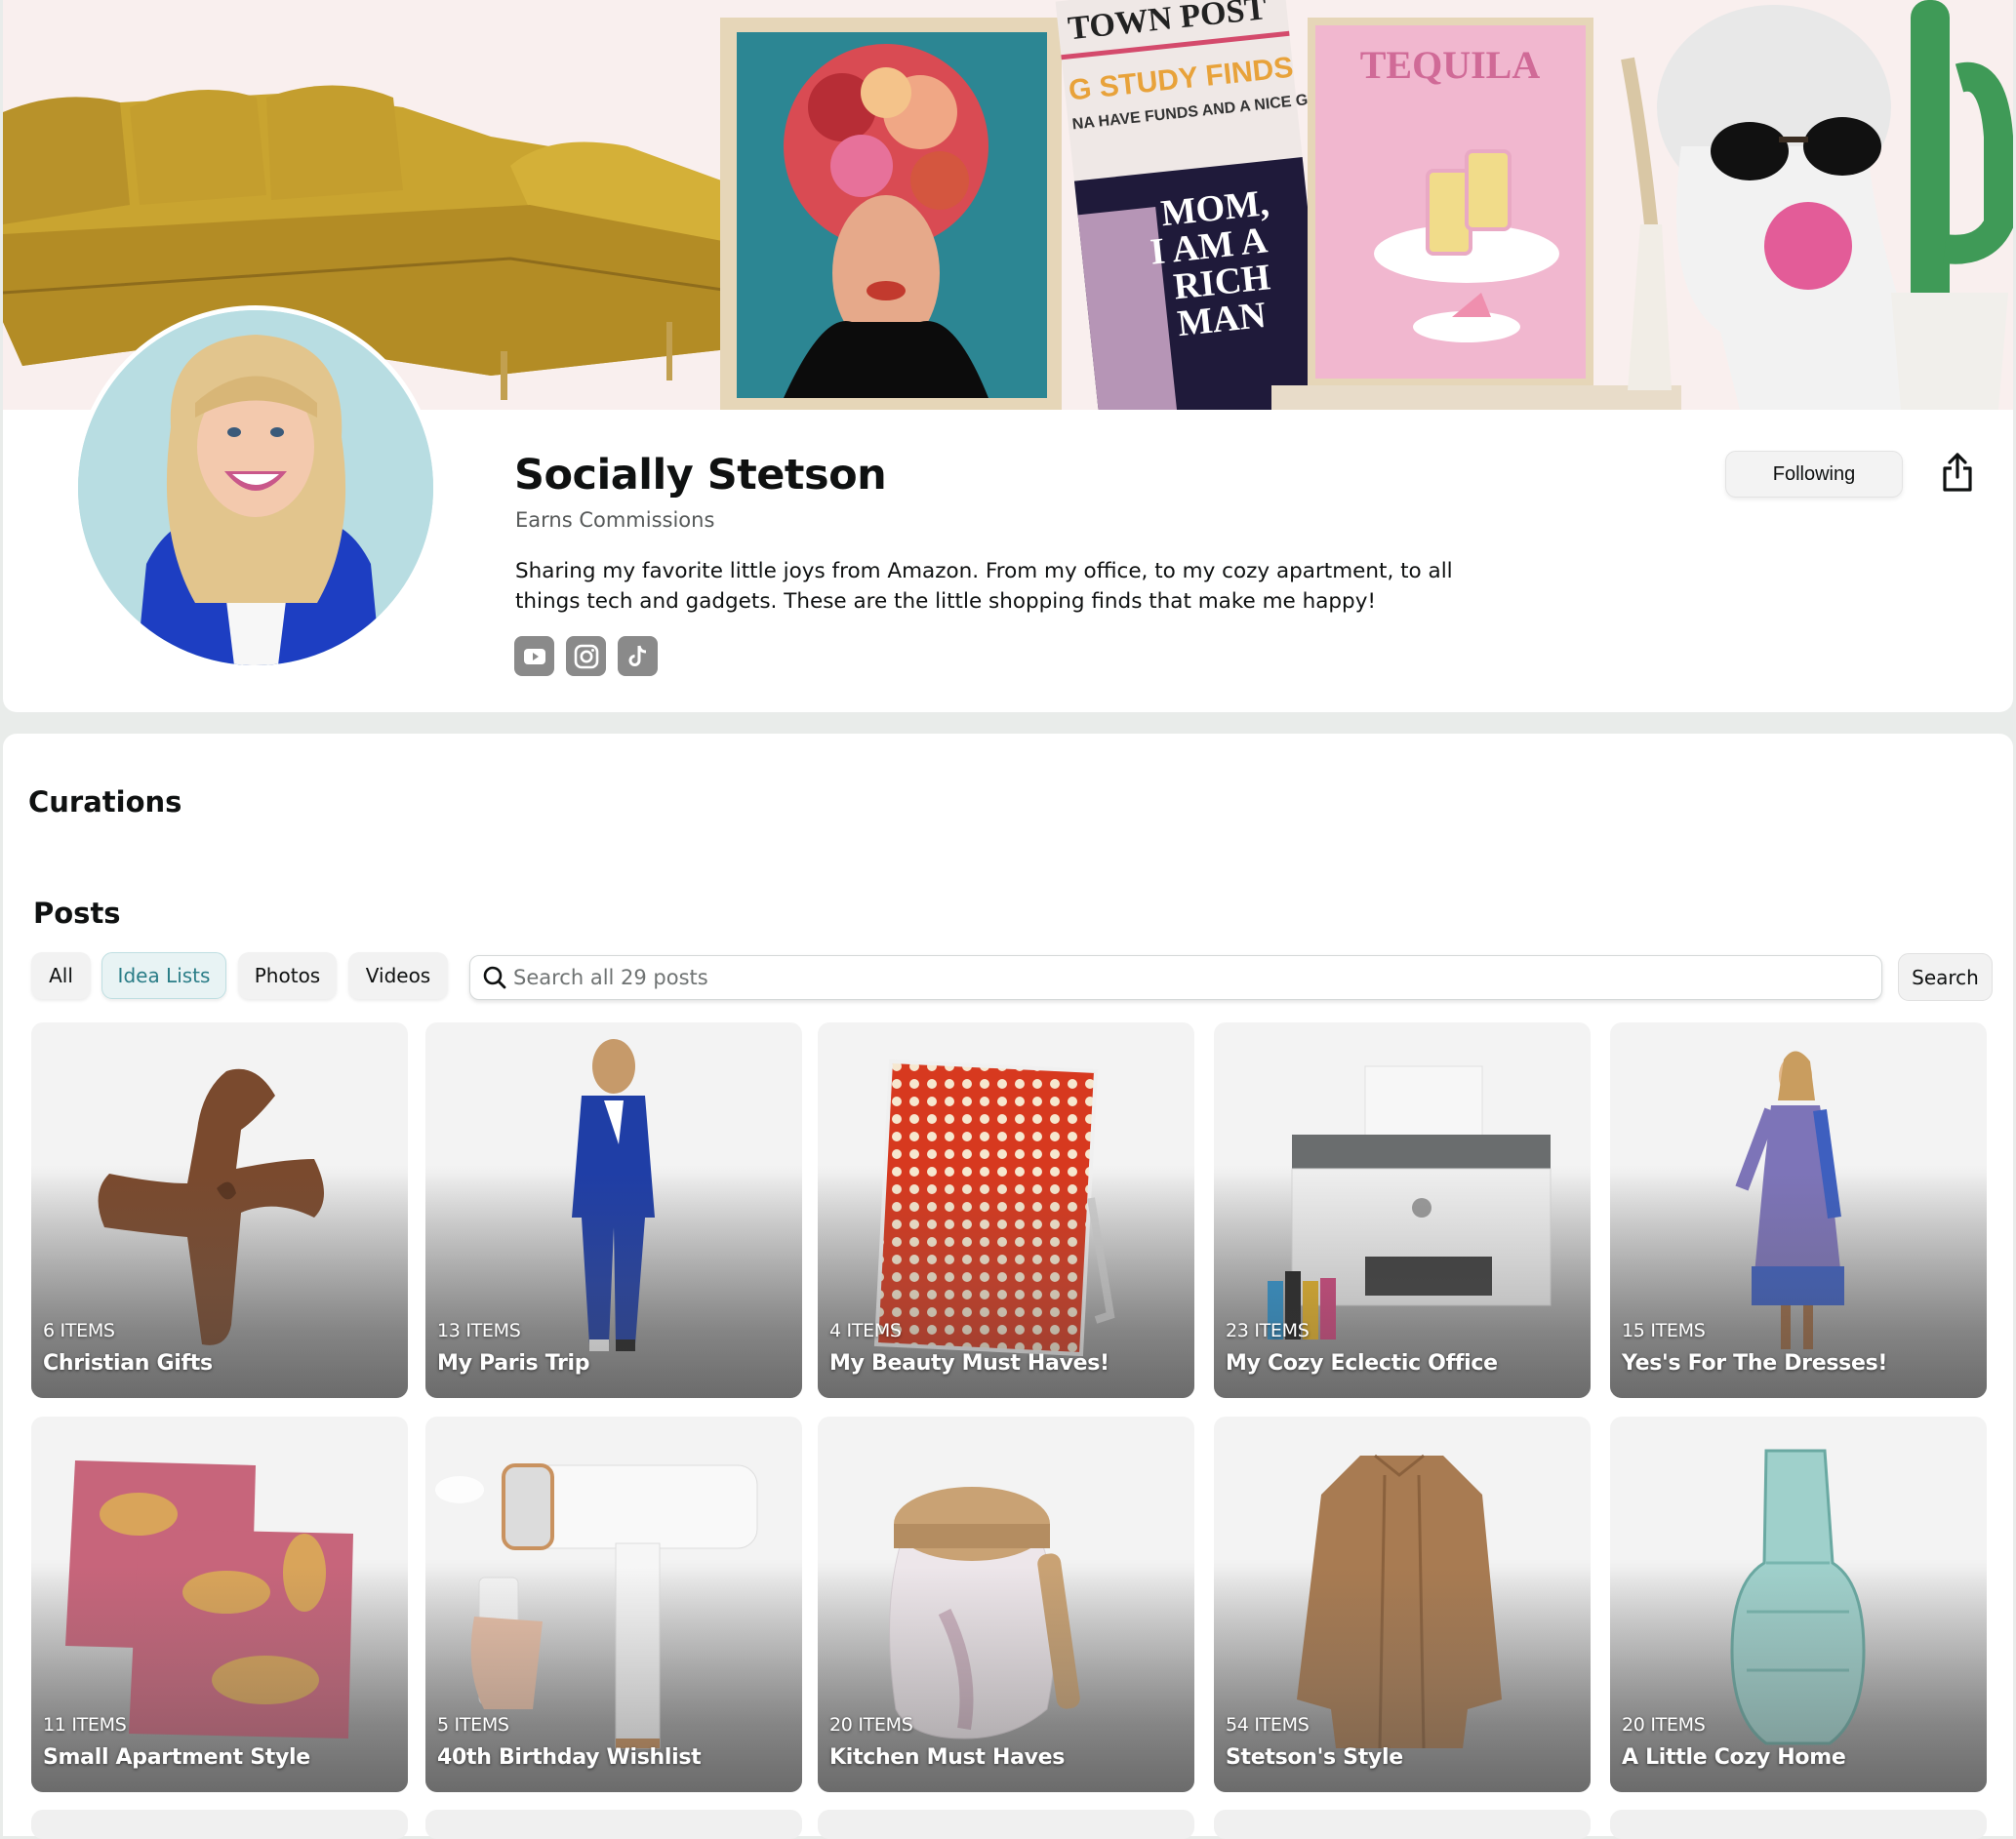 The width and height of the screenshot is (2016, 1839). Describe the element at coordinates (513, 1363) in the screenshot. I see `idea-list-title: My Paris Trip` at that location.